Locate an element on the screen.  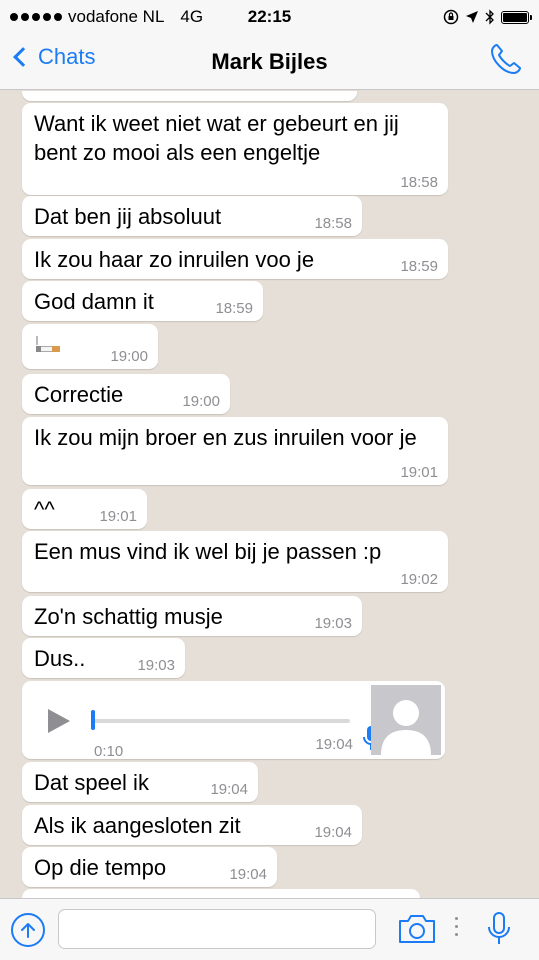
nav-bar: Chats Mark Bijles is located at coordinates (269, 62).